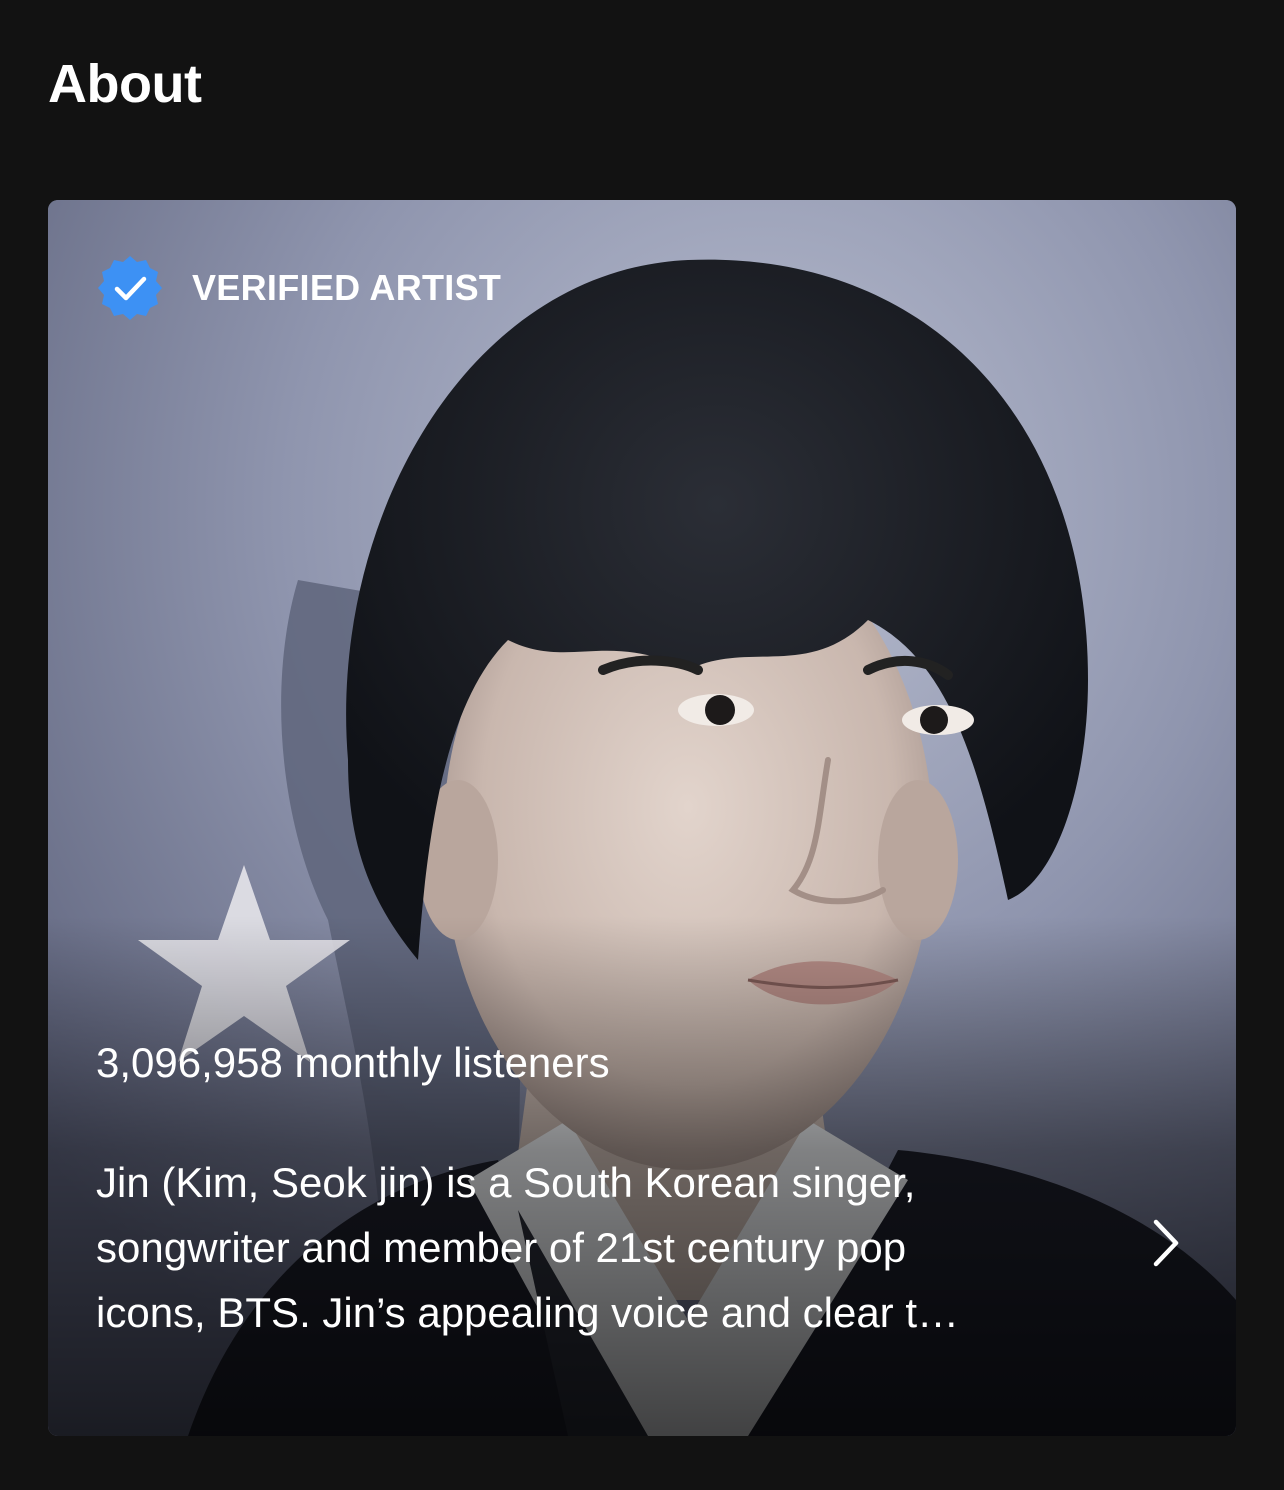 The height and width of the screenshot is (1490, 1284). What do you see at coordinates (1166, 1243) in the screenshot?
I see `chevron-right-icon` at bounding box center [1166, 1243].